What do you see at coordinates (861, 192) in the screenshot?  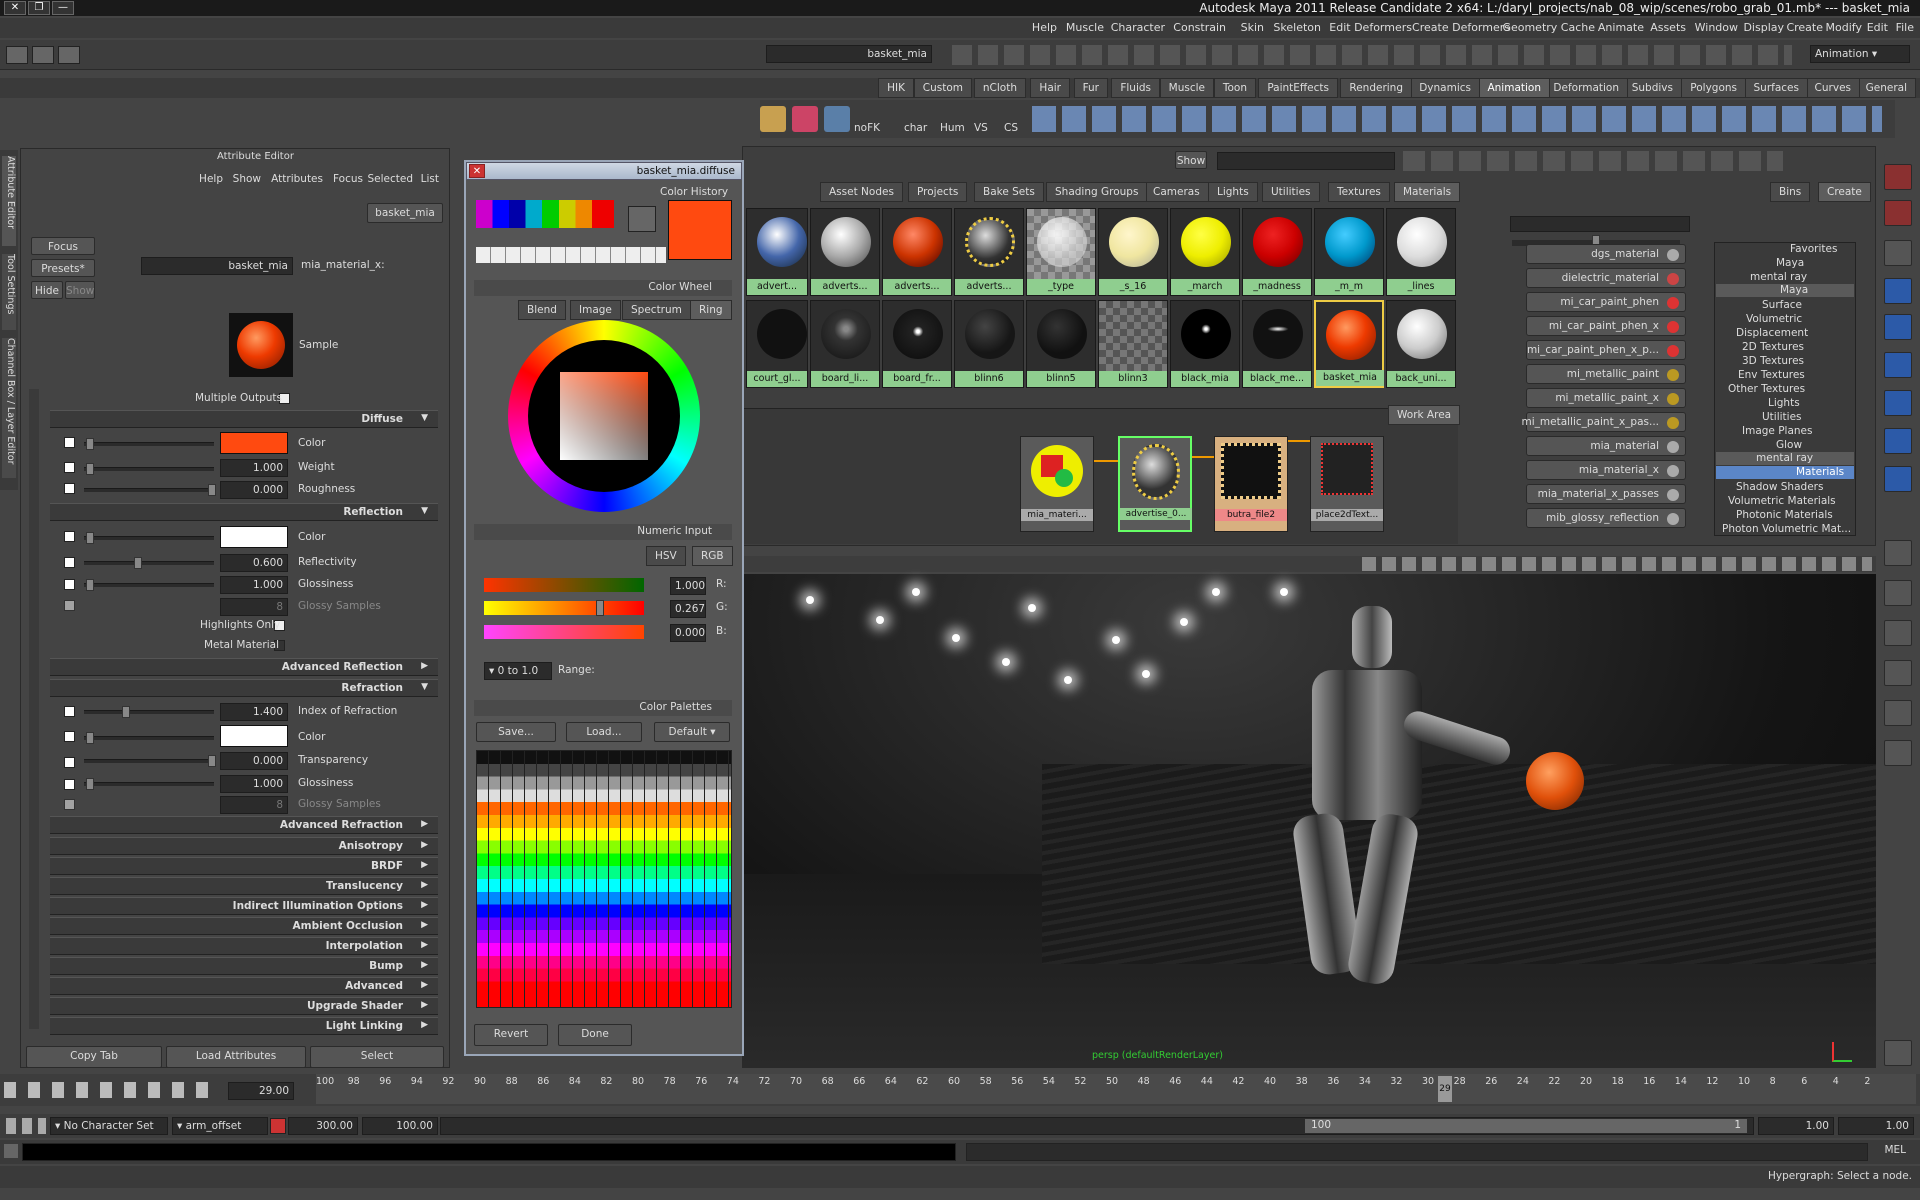 I see `hs-tab-asset-nodes: Asset Nodes` at bounding box center [861, 192].